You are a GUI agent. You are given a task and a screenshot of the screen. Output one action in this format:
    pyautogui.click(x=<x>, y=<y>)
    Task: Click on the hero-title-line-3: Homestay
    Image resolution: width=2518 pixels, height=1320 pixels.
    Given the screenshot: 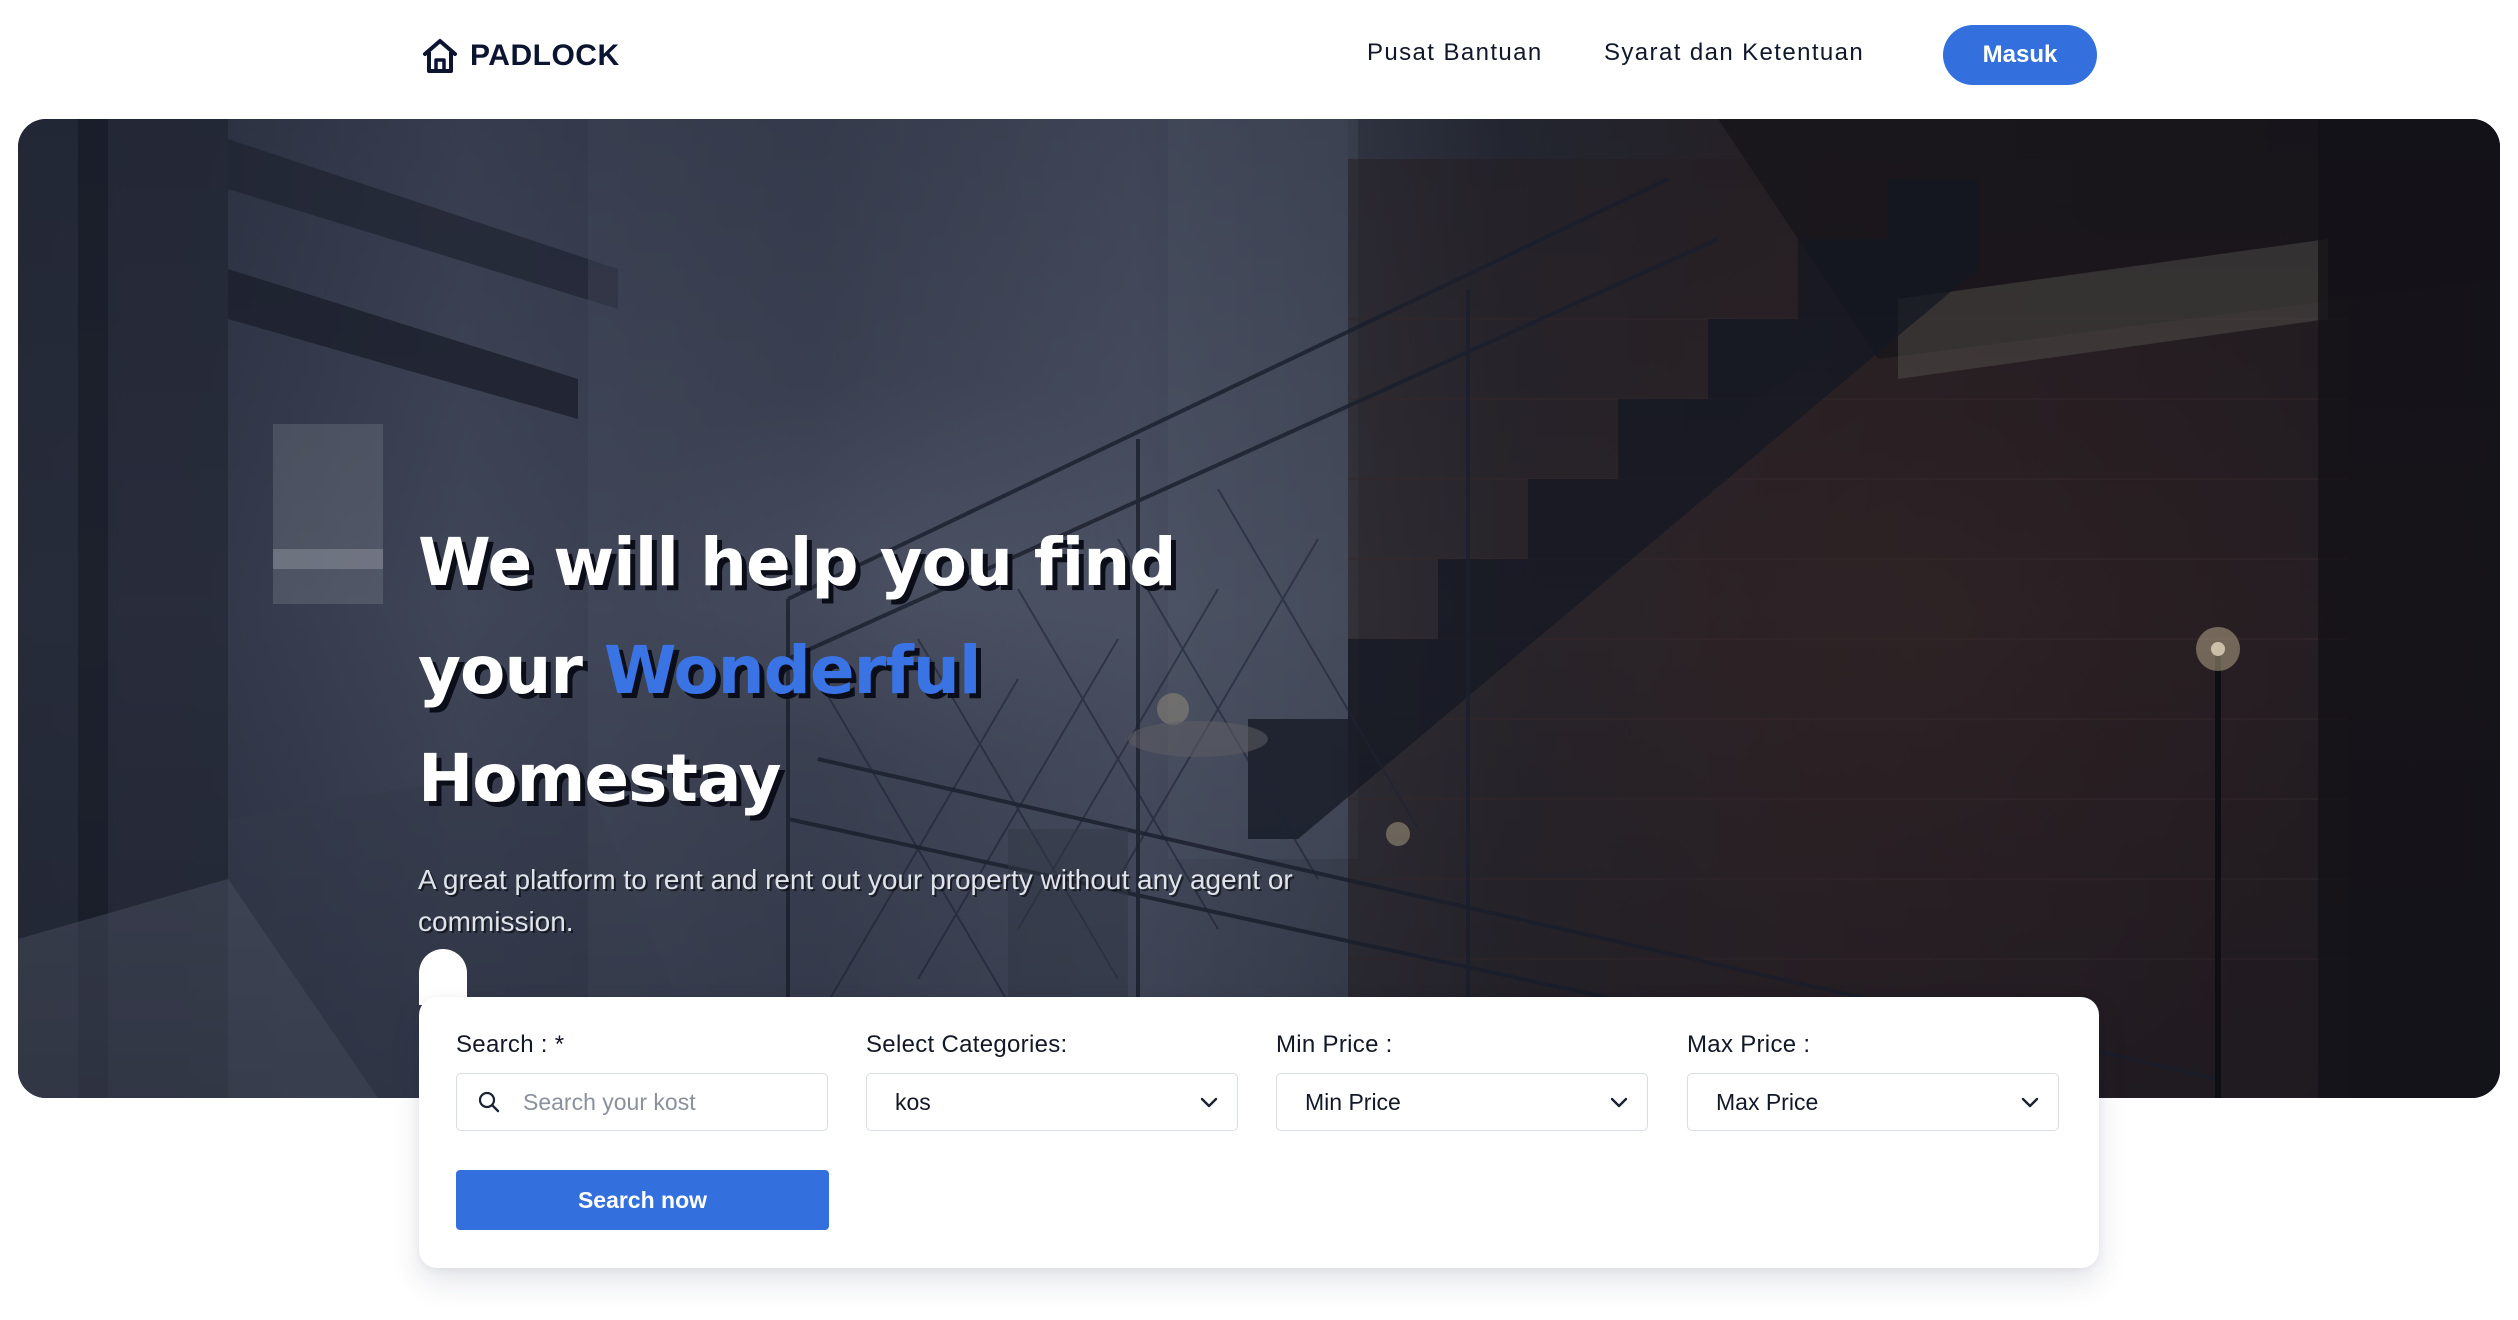 What is the action you would take?
    pyautogui.click(x=599, y=778)
    